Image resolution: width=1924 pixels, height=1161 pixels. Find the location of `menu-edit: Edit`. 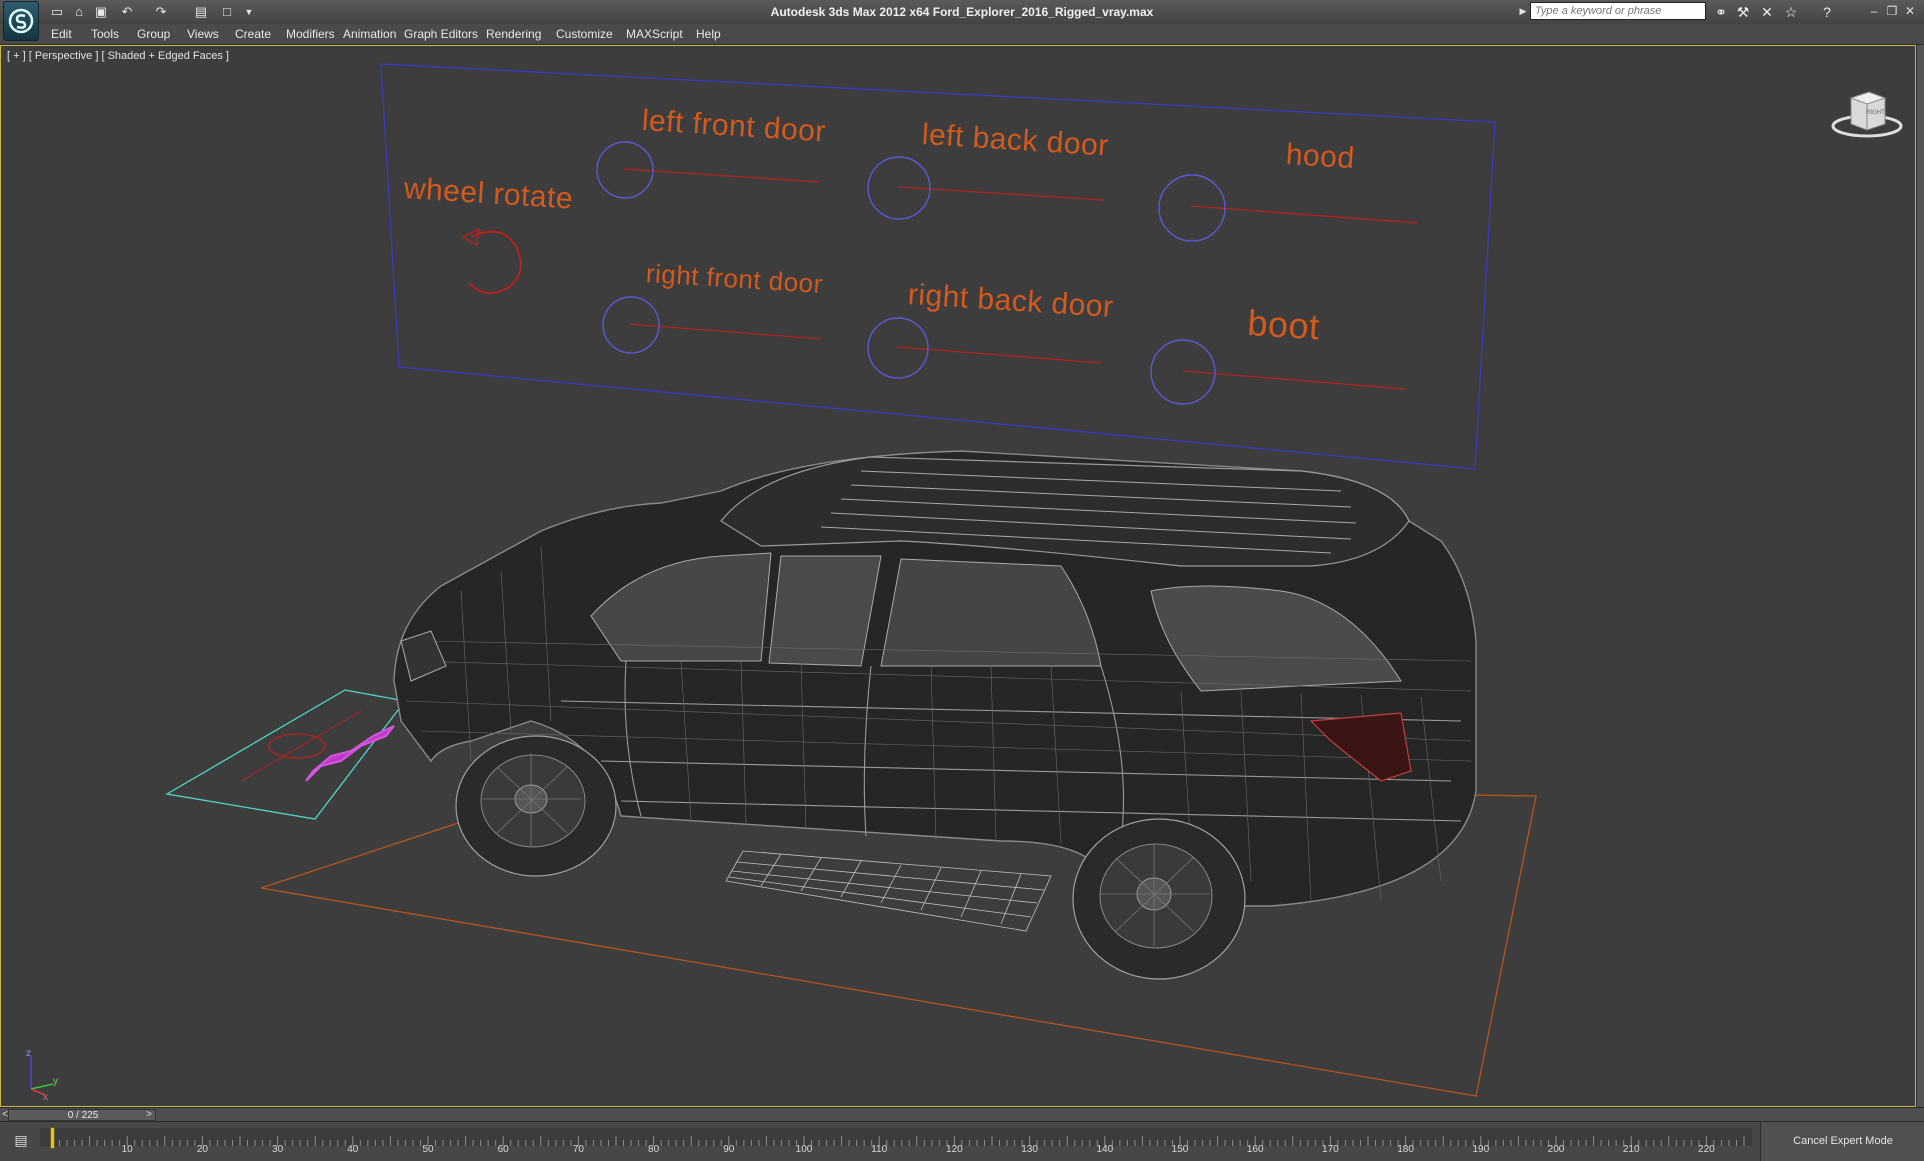

menu-edit: Edit is located at coordinates (61, 34).